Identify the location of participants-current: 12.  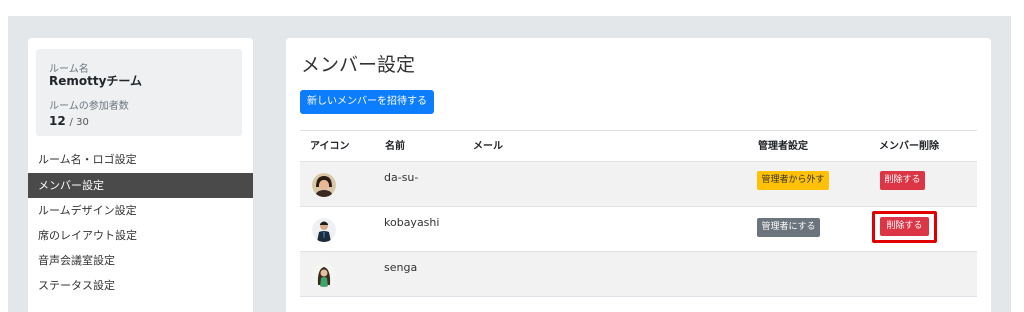
(57, 121).